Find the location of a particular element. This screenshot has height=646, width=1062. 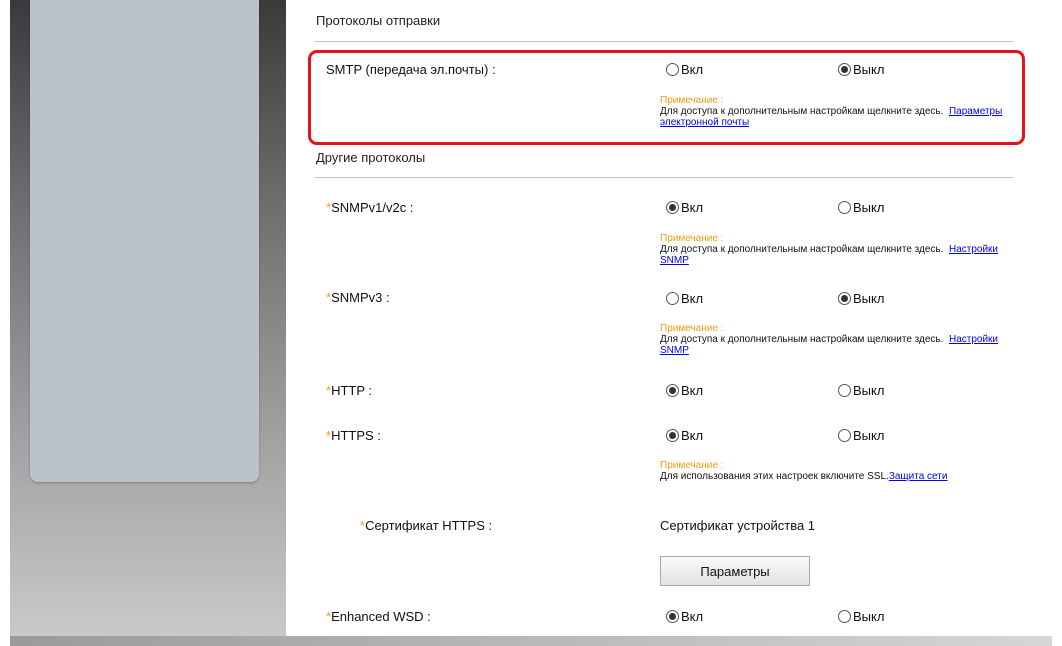

snmpv3-off-radio: Выкл is located at coordinates (861, 298).